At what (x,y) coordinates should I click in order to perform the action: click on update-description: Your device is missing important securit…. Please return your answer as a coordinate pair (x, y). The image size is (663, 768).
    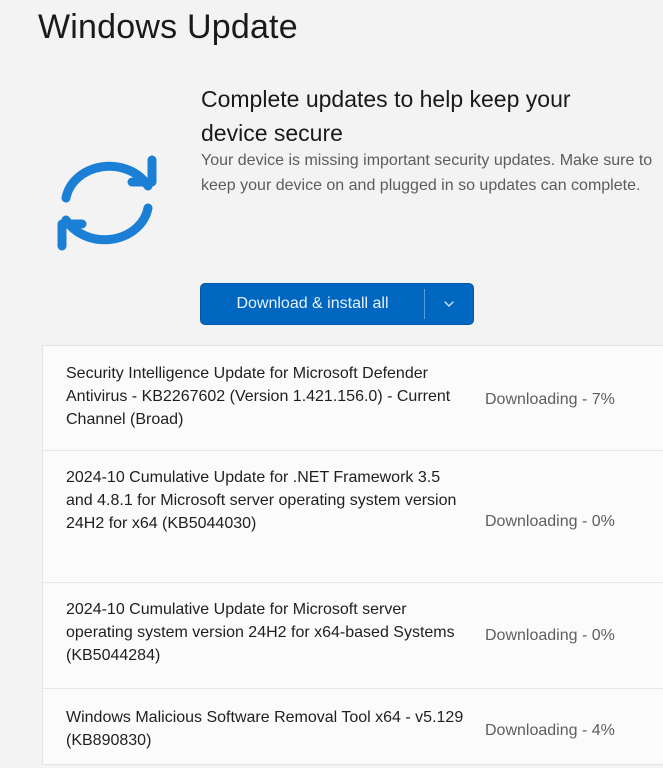
    Looking at the image, I should click on (427, 173).